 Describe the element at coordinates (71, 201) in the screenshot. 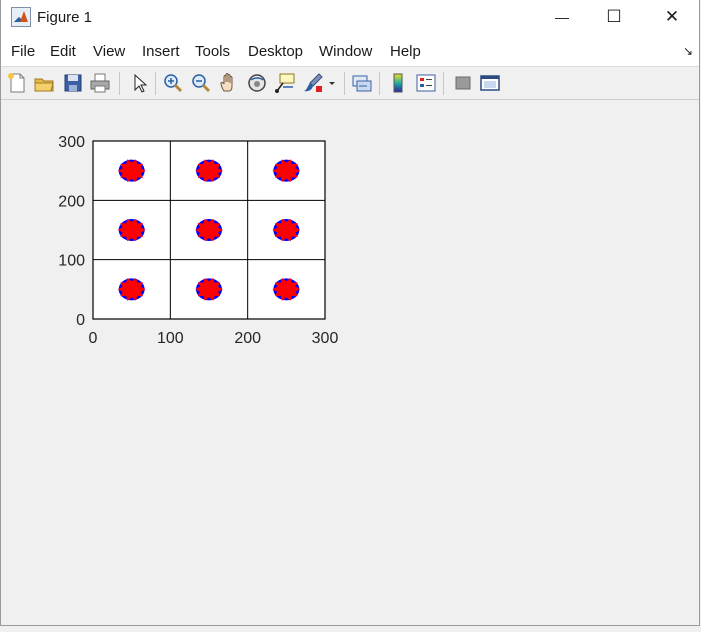

I see `y-tick-label: 200` at that location.